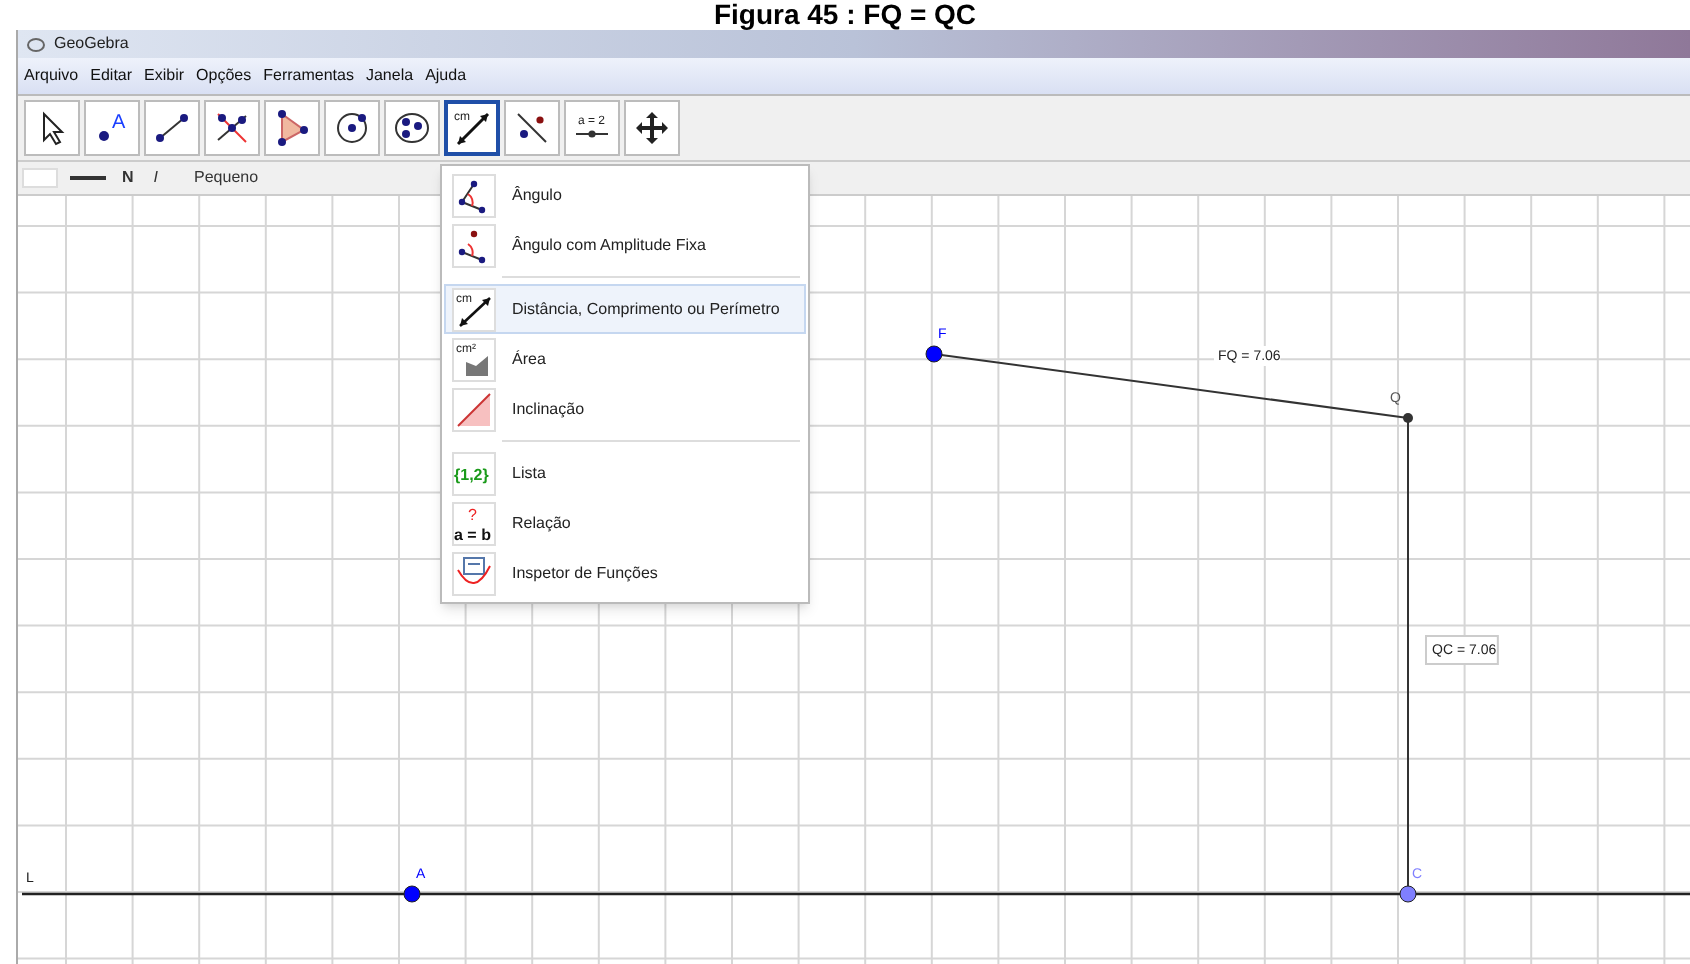  Describe the element at coordinates (625, 473) in the screenshot. I see `tool-menu-item: {1,2} Lista` at that location.